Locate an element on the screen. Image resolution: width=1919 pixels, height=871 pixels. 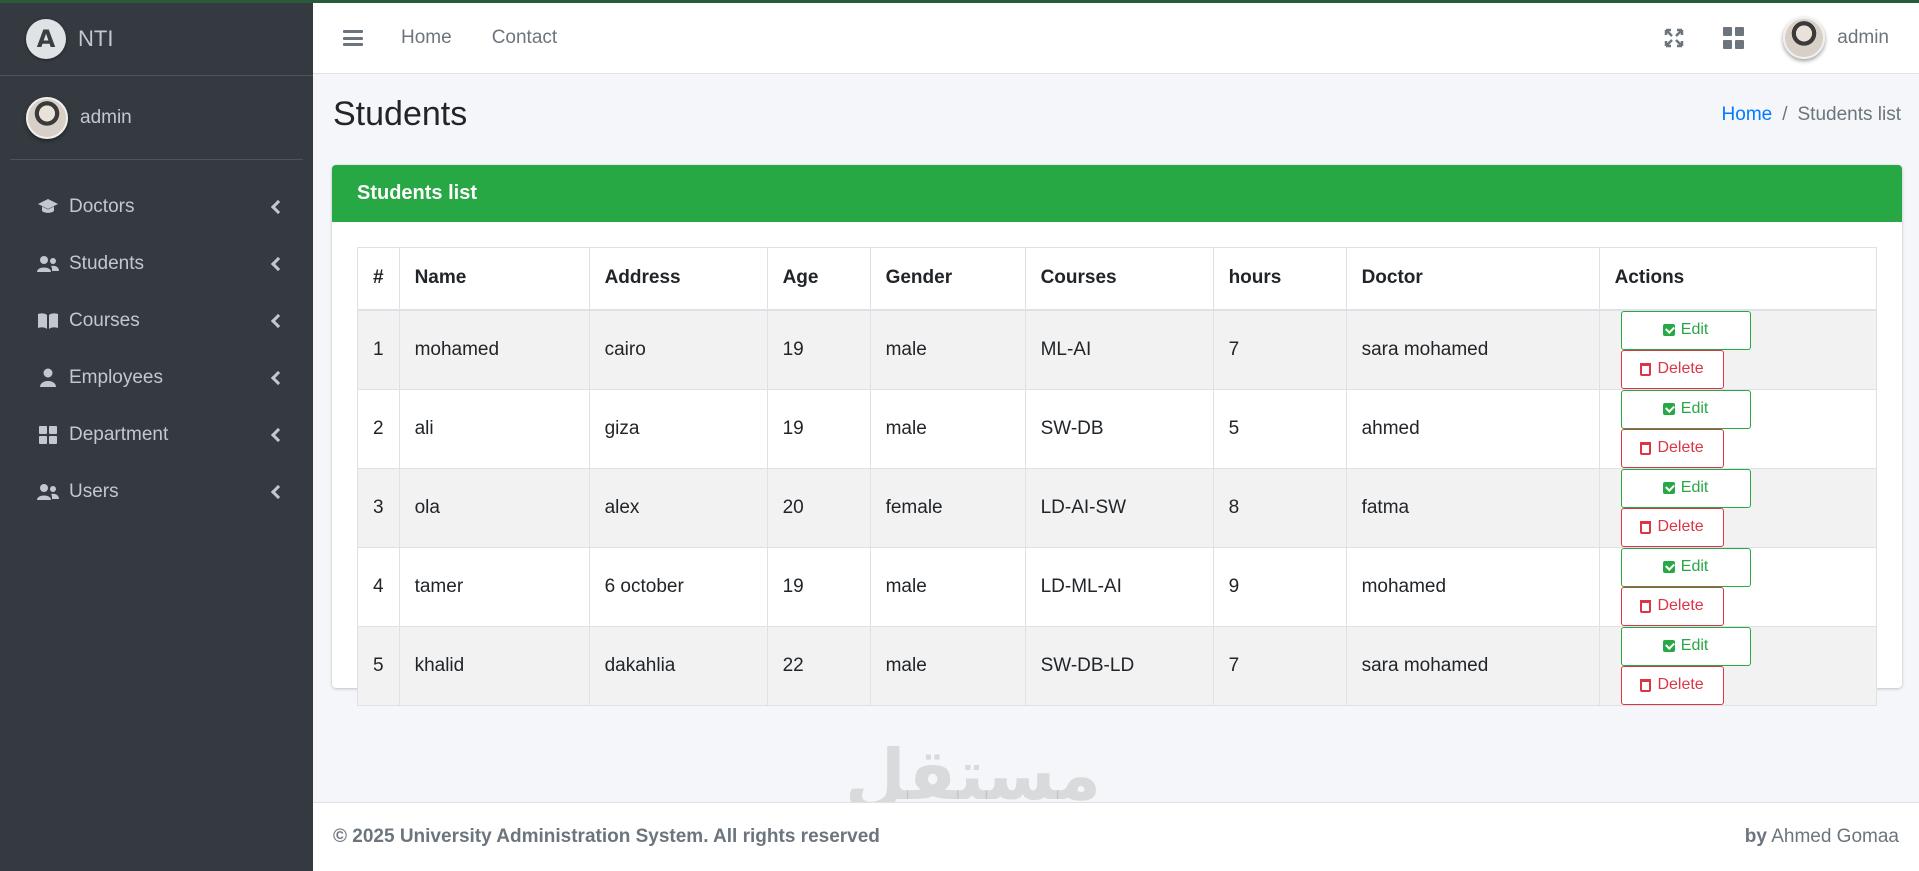
user-icon is located at coordinates (48, 378).